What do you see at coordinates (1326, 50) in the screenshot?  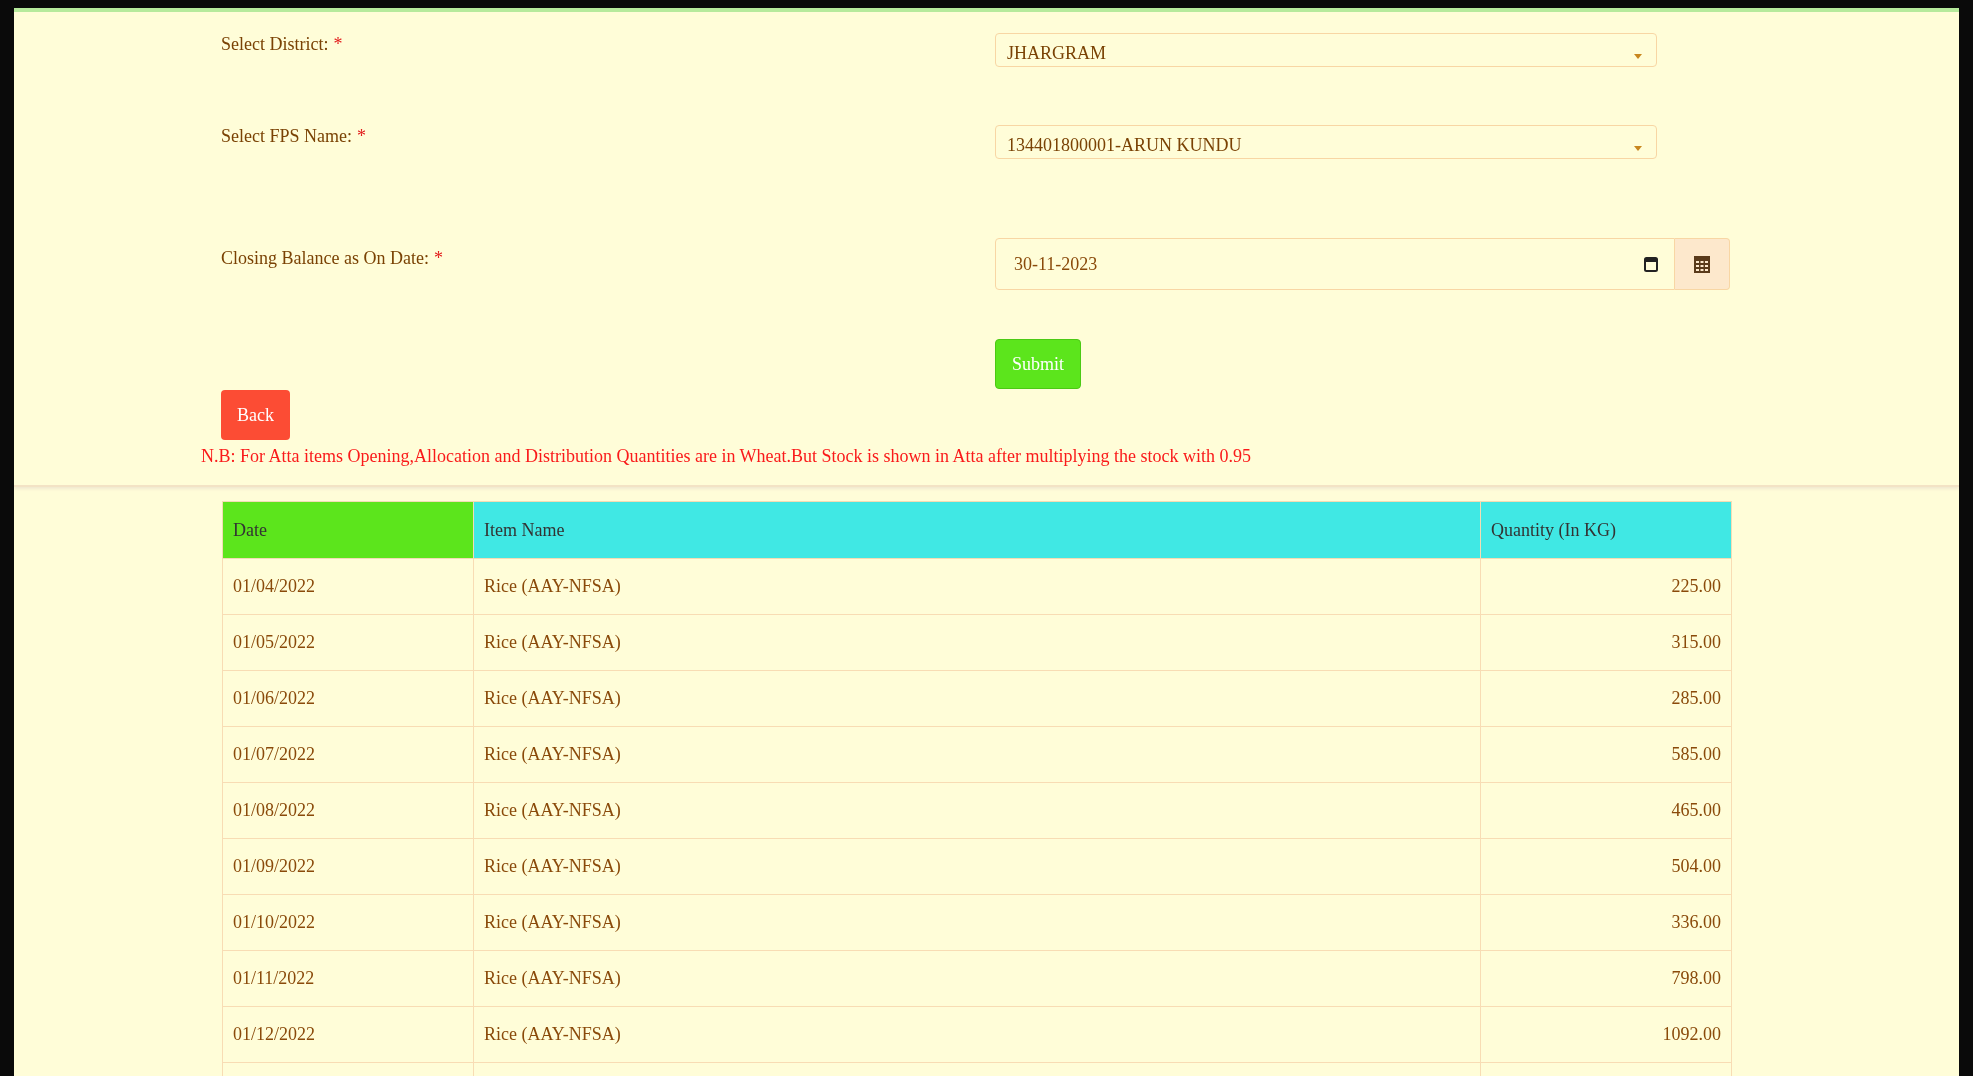 I see `select-field: JHARGRAM` at bounding box center [1326, 50].